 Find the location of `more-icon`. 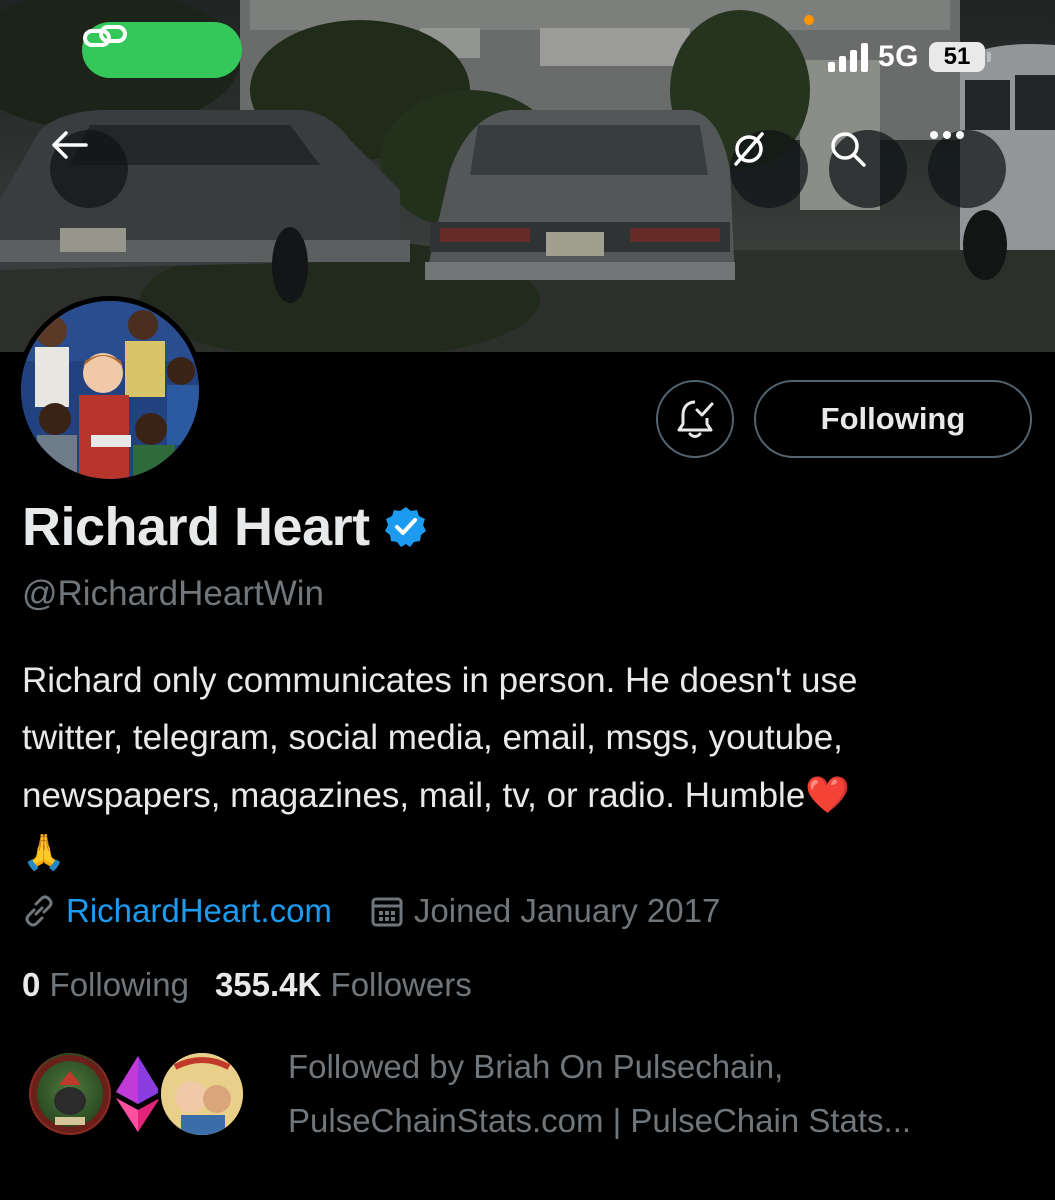

more-icon is located at coordinates (947, 135).